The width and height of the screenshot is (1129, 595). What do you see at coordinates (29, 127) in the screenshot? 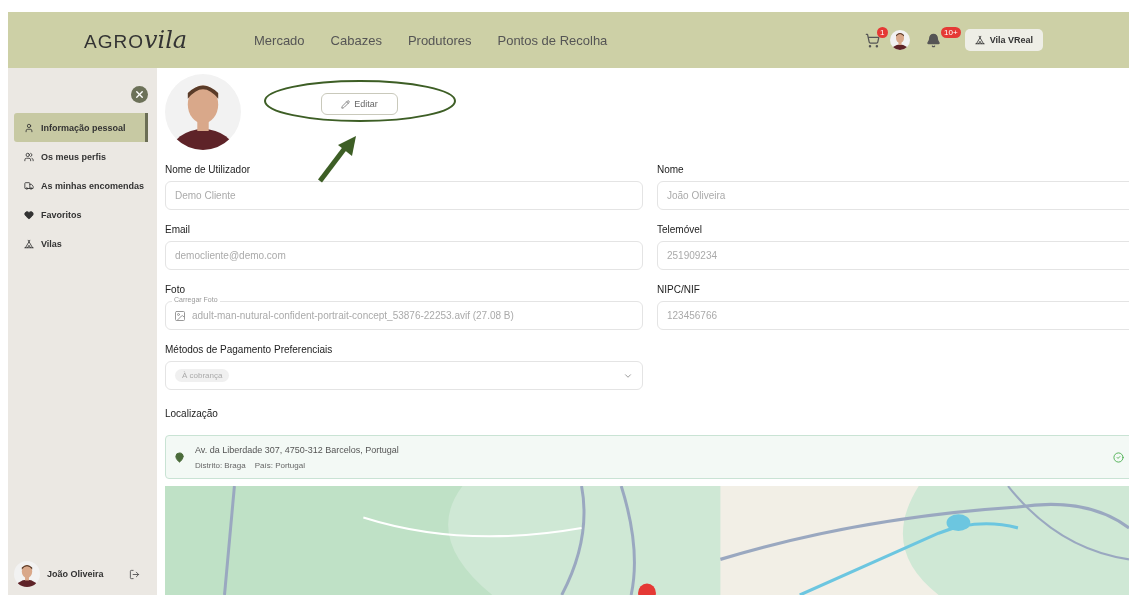
I see `person-icon` at bounding box center [29, 127].